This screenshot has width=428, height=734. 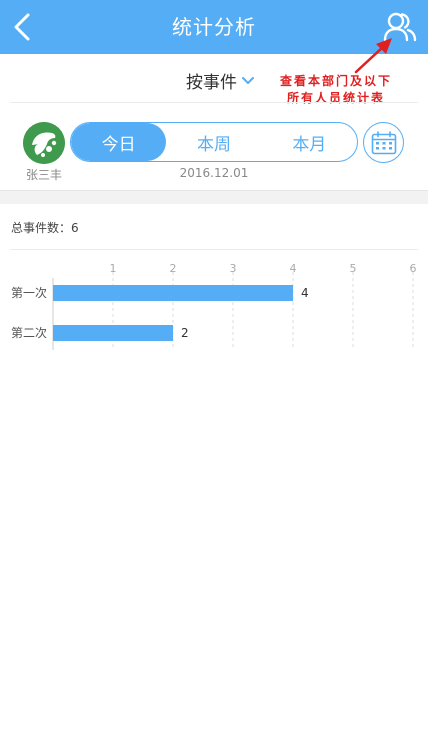 I want to click on annotation-line-2: 所有人员统计表, so click(x=335, y=98).